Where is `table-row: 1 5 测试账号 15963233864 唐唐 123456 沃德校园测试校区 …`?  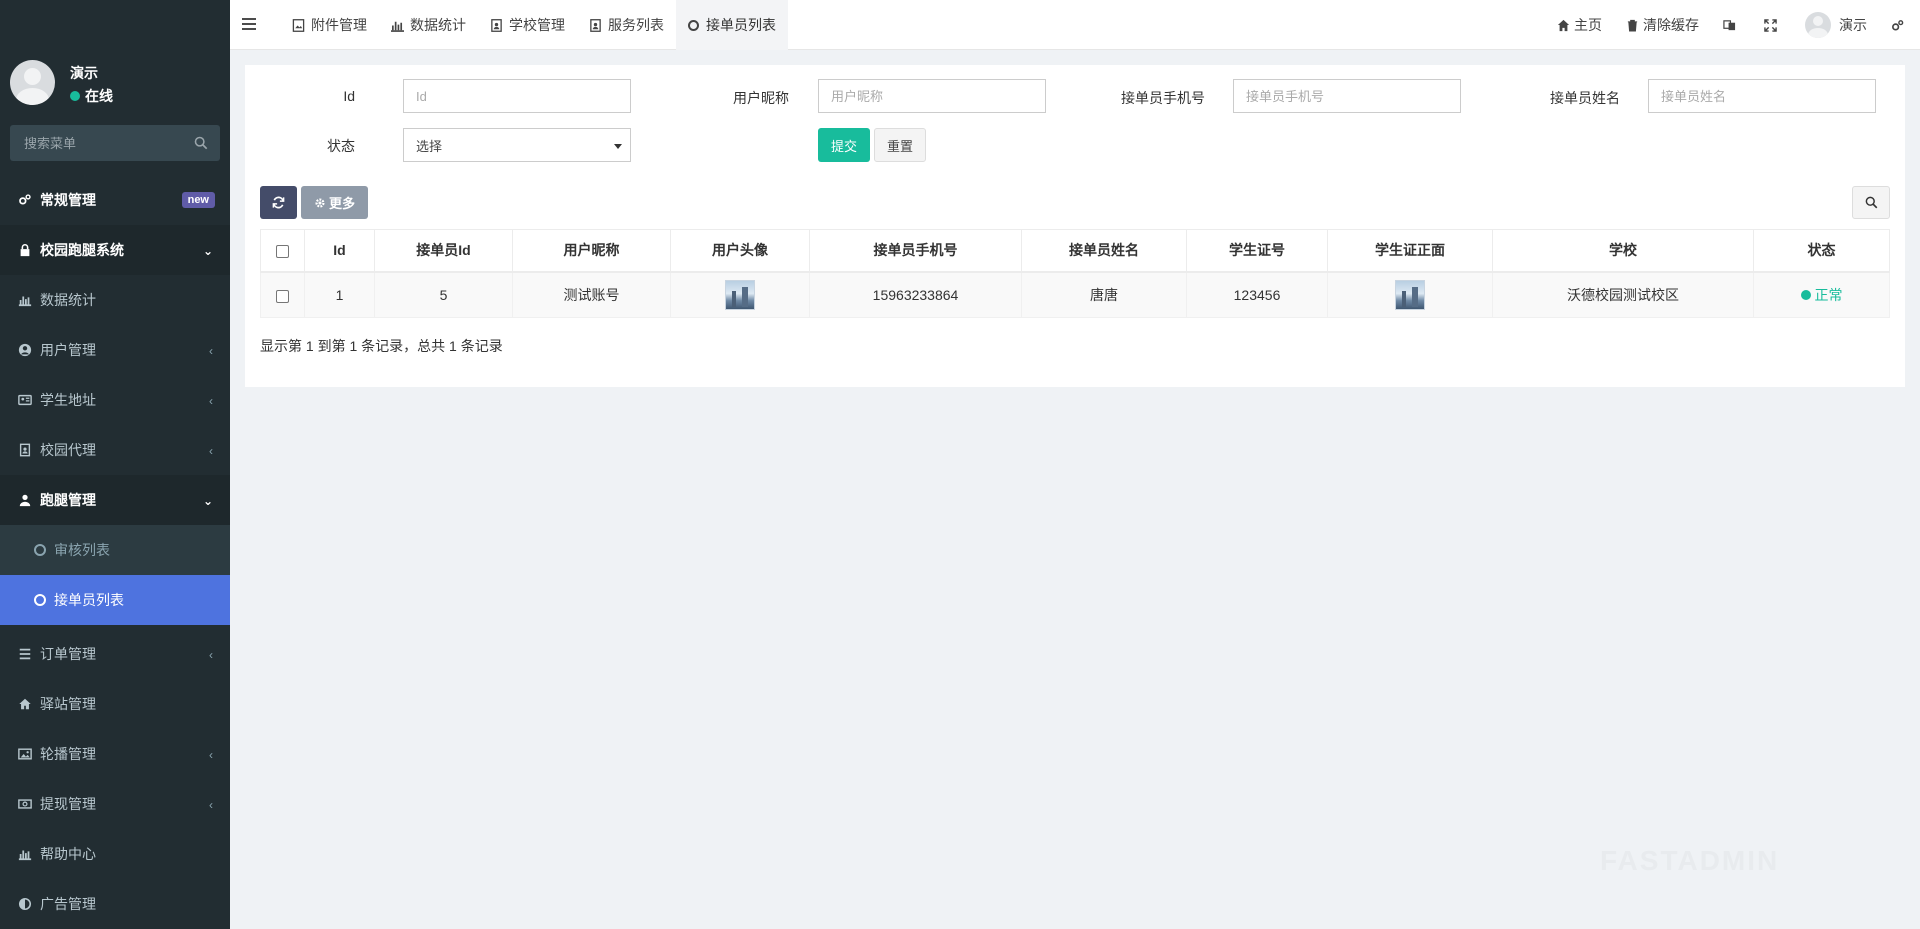 table-row: 1 5 测试账号 15963233864 唐唐 123456 沃德校园测试校区 … is located at coordinates (1075, 294).